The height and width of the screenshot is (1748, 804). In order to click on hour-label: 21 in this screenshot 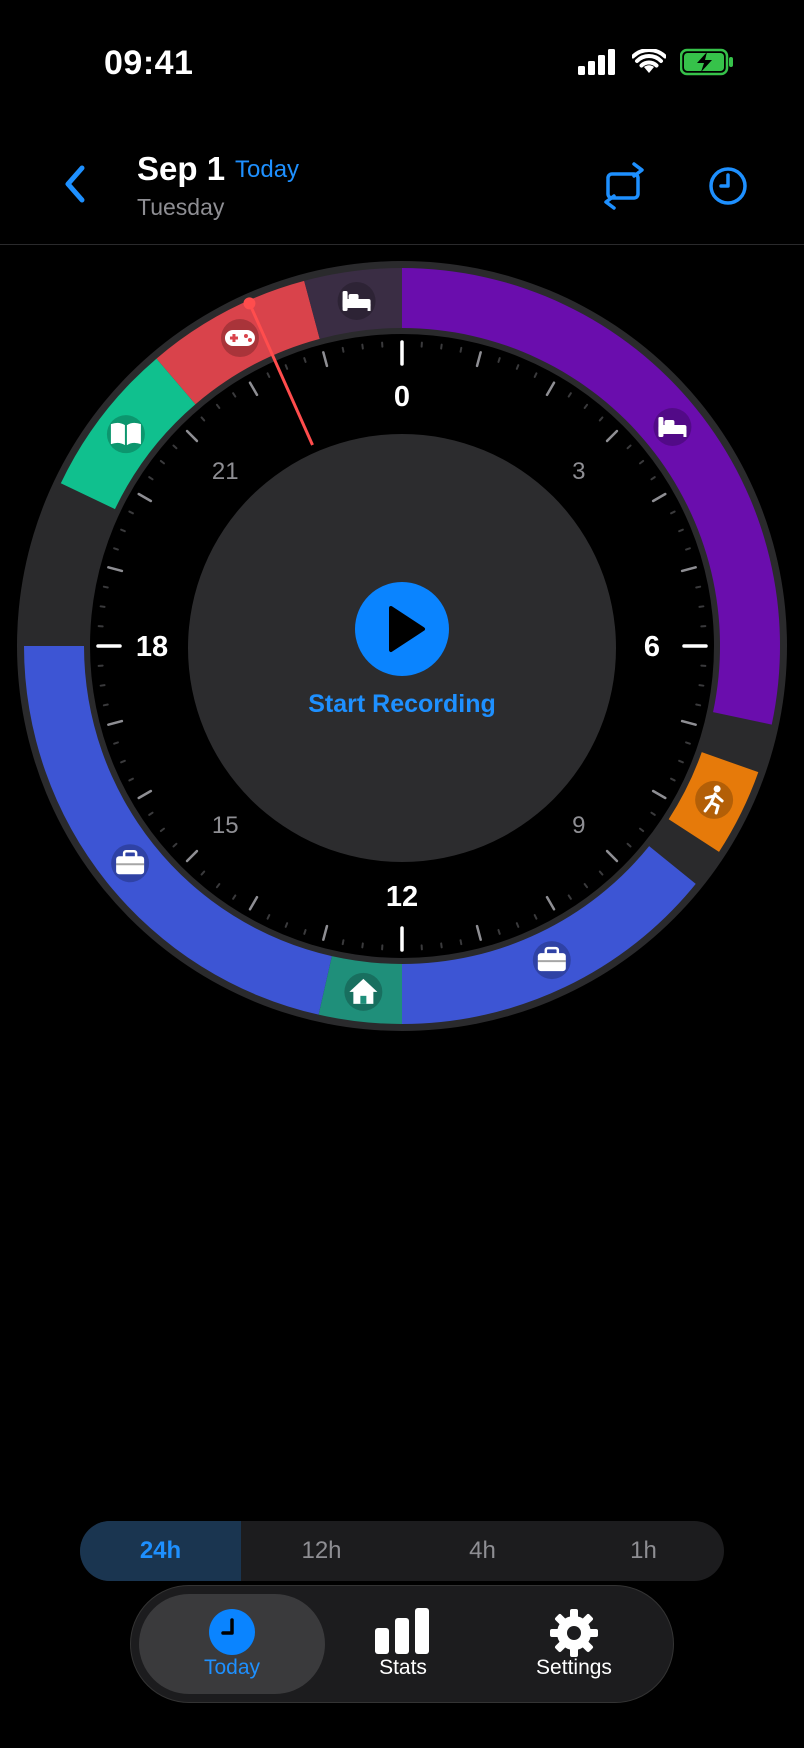, I will do `click(225, 471)`.